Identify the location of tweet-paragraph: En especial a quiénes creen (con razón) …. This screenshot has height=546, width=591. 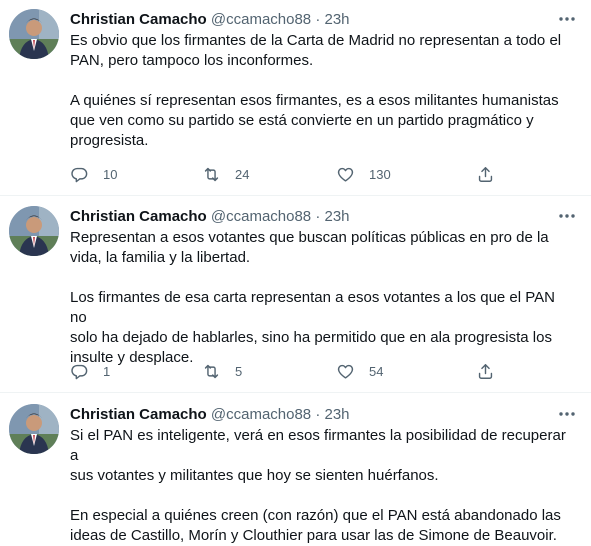
(315, 525).